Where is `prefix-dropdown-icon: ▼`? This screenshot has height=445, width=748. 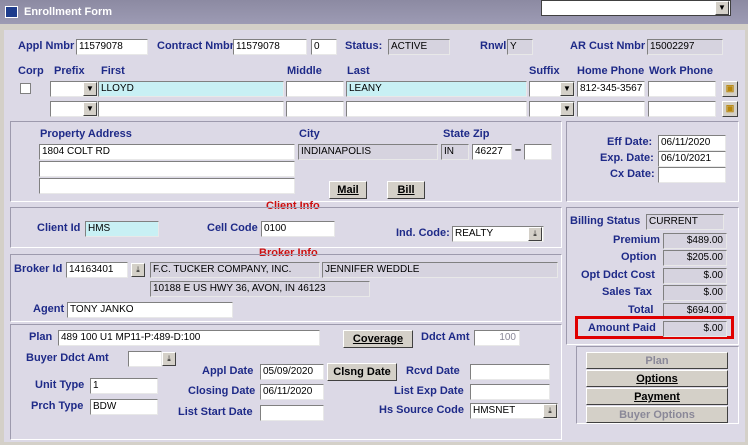 prefix-dropdown-icon: ▼ is located at coordinates (90, 89).